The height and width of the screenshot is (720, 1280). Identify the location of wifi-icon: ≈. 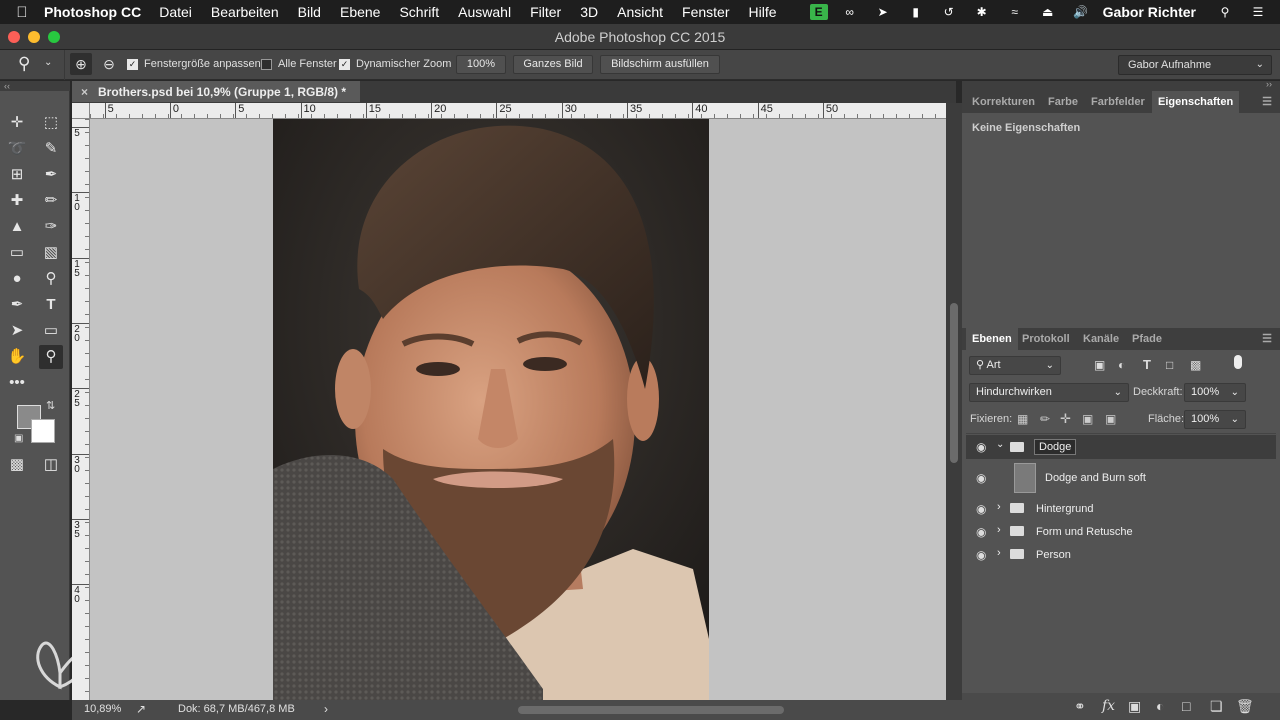
(1015, 12).